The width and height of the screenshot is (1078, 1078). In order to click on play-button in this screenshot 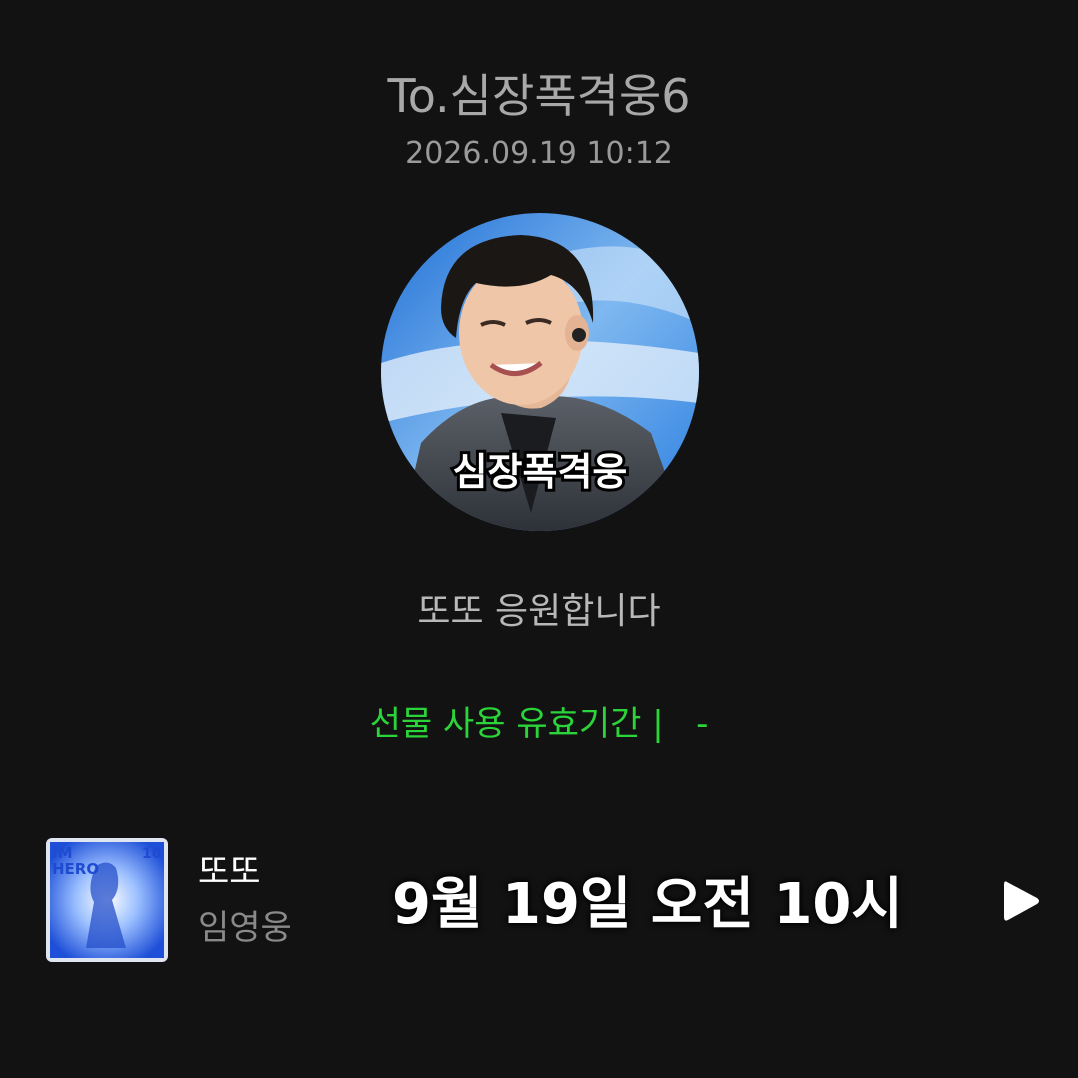, I will do `click(1021, 901)`.